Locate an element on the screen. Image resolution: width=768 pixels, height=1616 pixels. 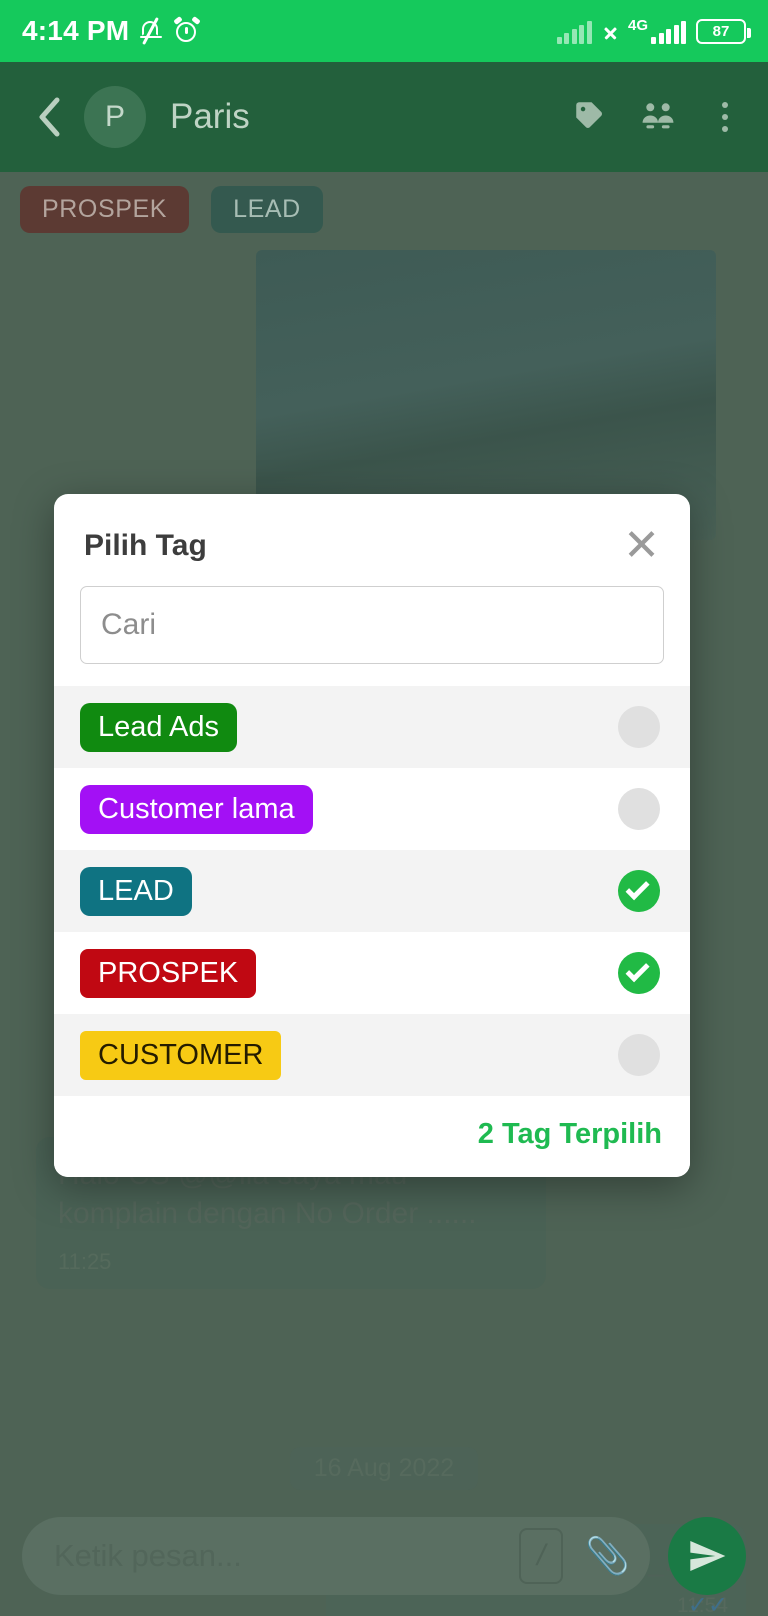
tag-chip-prospek: PROSPEK is located at coordinates (168, 973).